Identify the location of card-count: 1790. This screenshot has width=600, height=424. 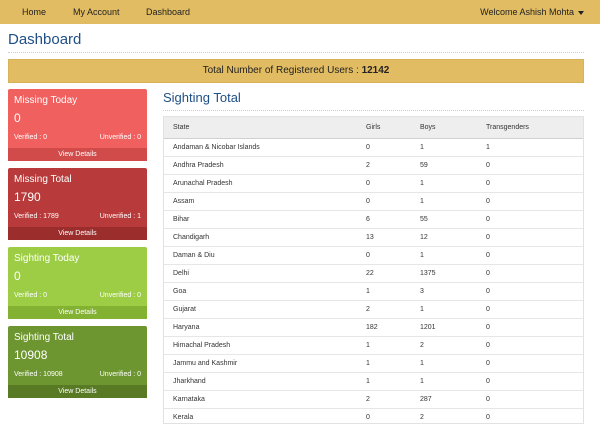
(27, 197).